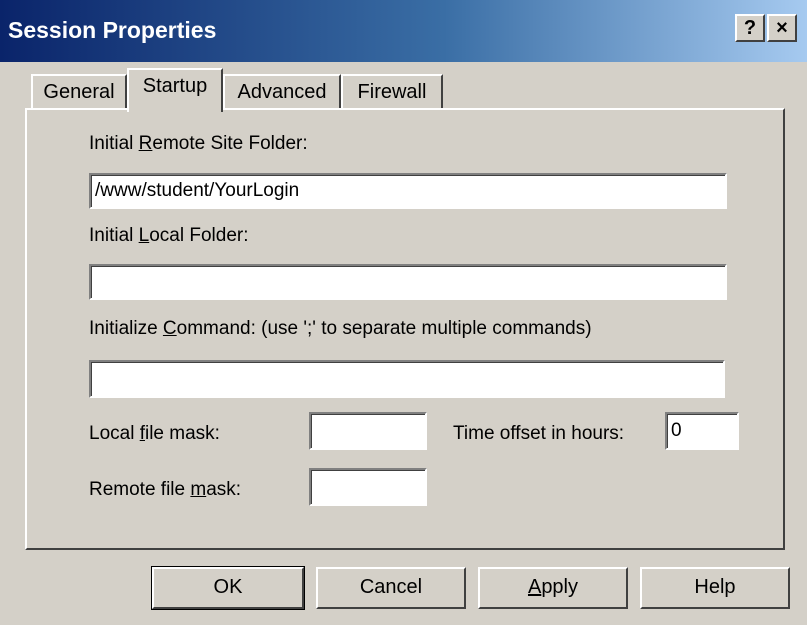  Describe the element at coordinates (750, 28) in the screenshot. I see `help-icon: ?` at that location.